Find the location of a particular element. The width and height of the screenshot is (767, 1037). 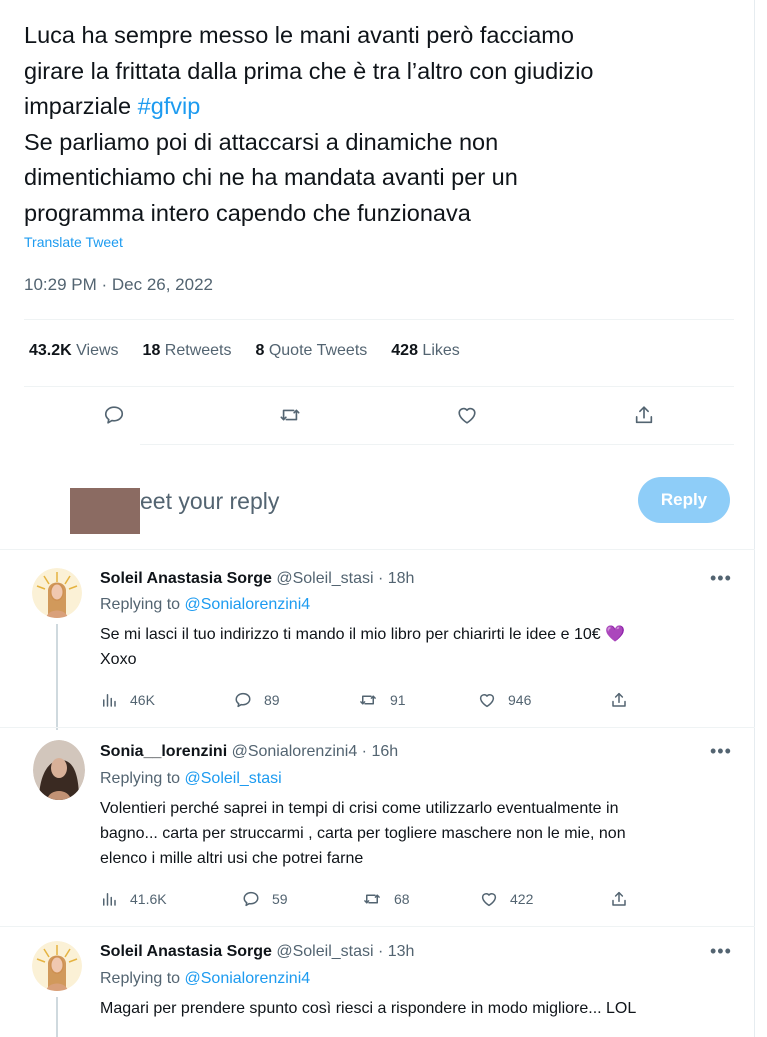

views-label: Views is located at coordinates (95, 350).